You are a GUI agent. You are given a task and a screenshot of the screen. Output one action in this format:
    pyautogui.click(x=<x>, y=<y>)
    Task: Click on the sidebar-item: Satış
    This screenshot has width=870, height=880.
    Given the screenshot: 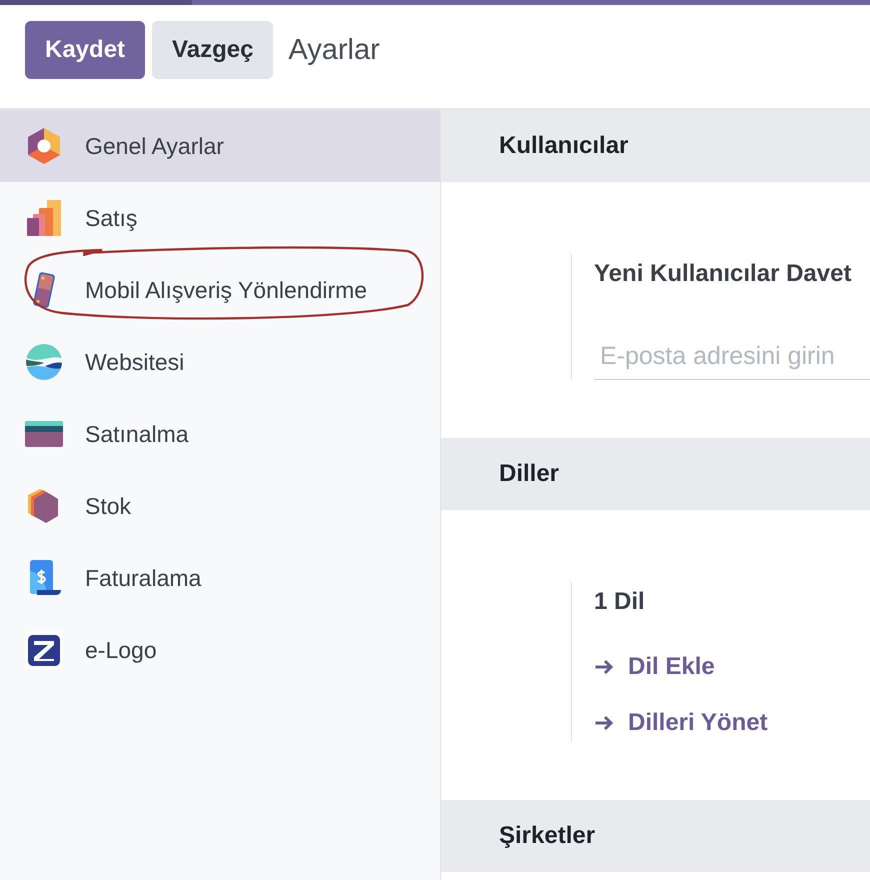 What is the action you would take?
    pyautogui.click(x=220, y=218)
    